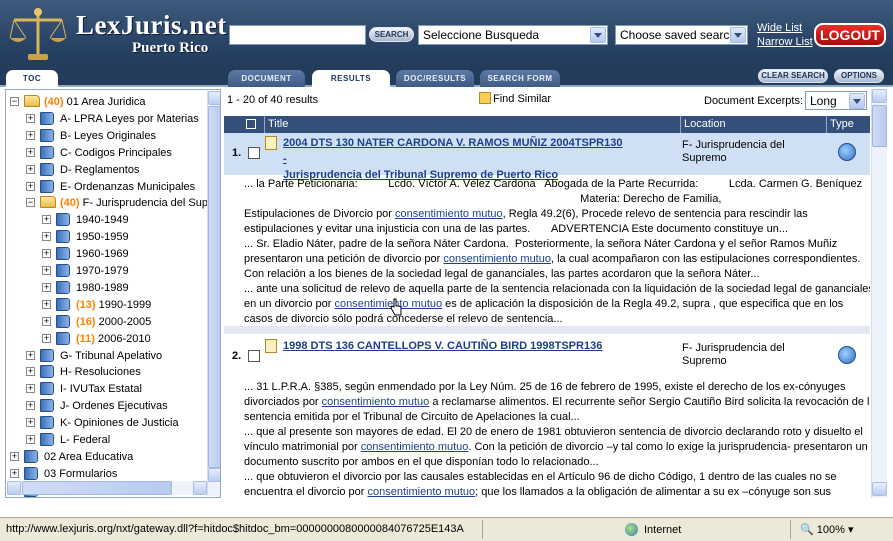 The height and width of the screenshot is (541, 893). Describe the element at coordinates (520, 78) in the screenshot. I see `tab-search-form: SEARCH FORM` at that location.